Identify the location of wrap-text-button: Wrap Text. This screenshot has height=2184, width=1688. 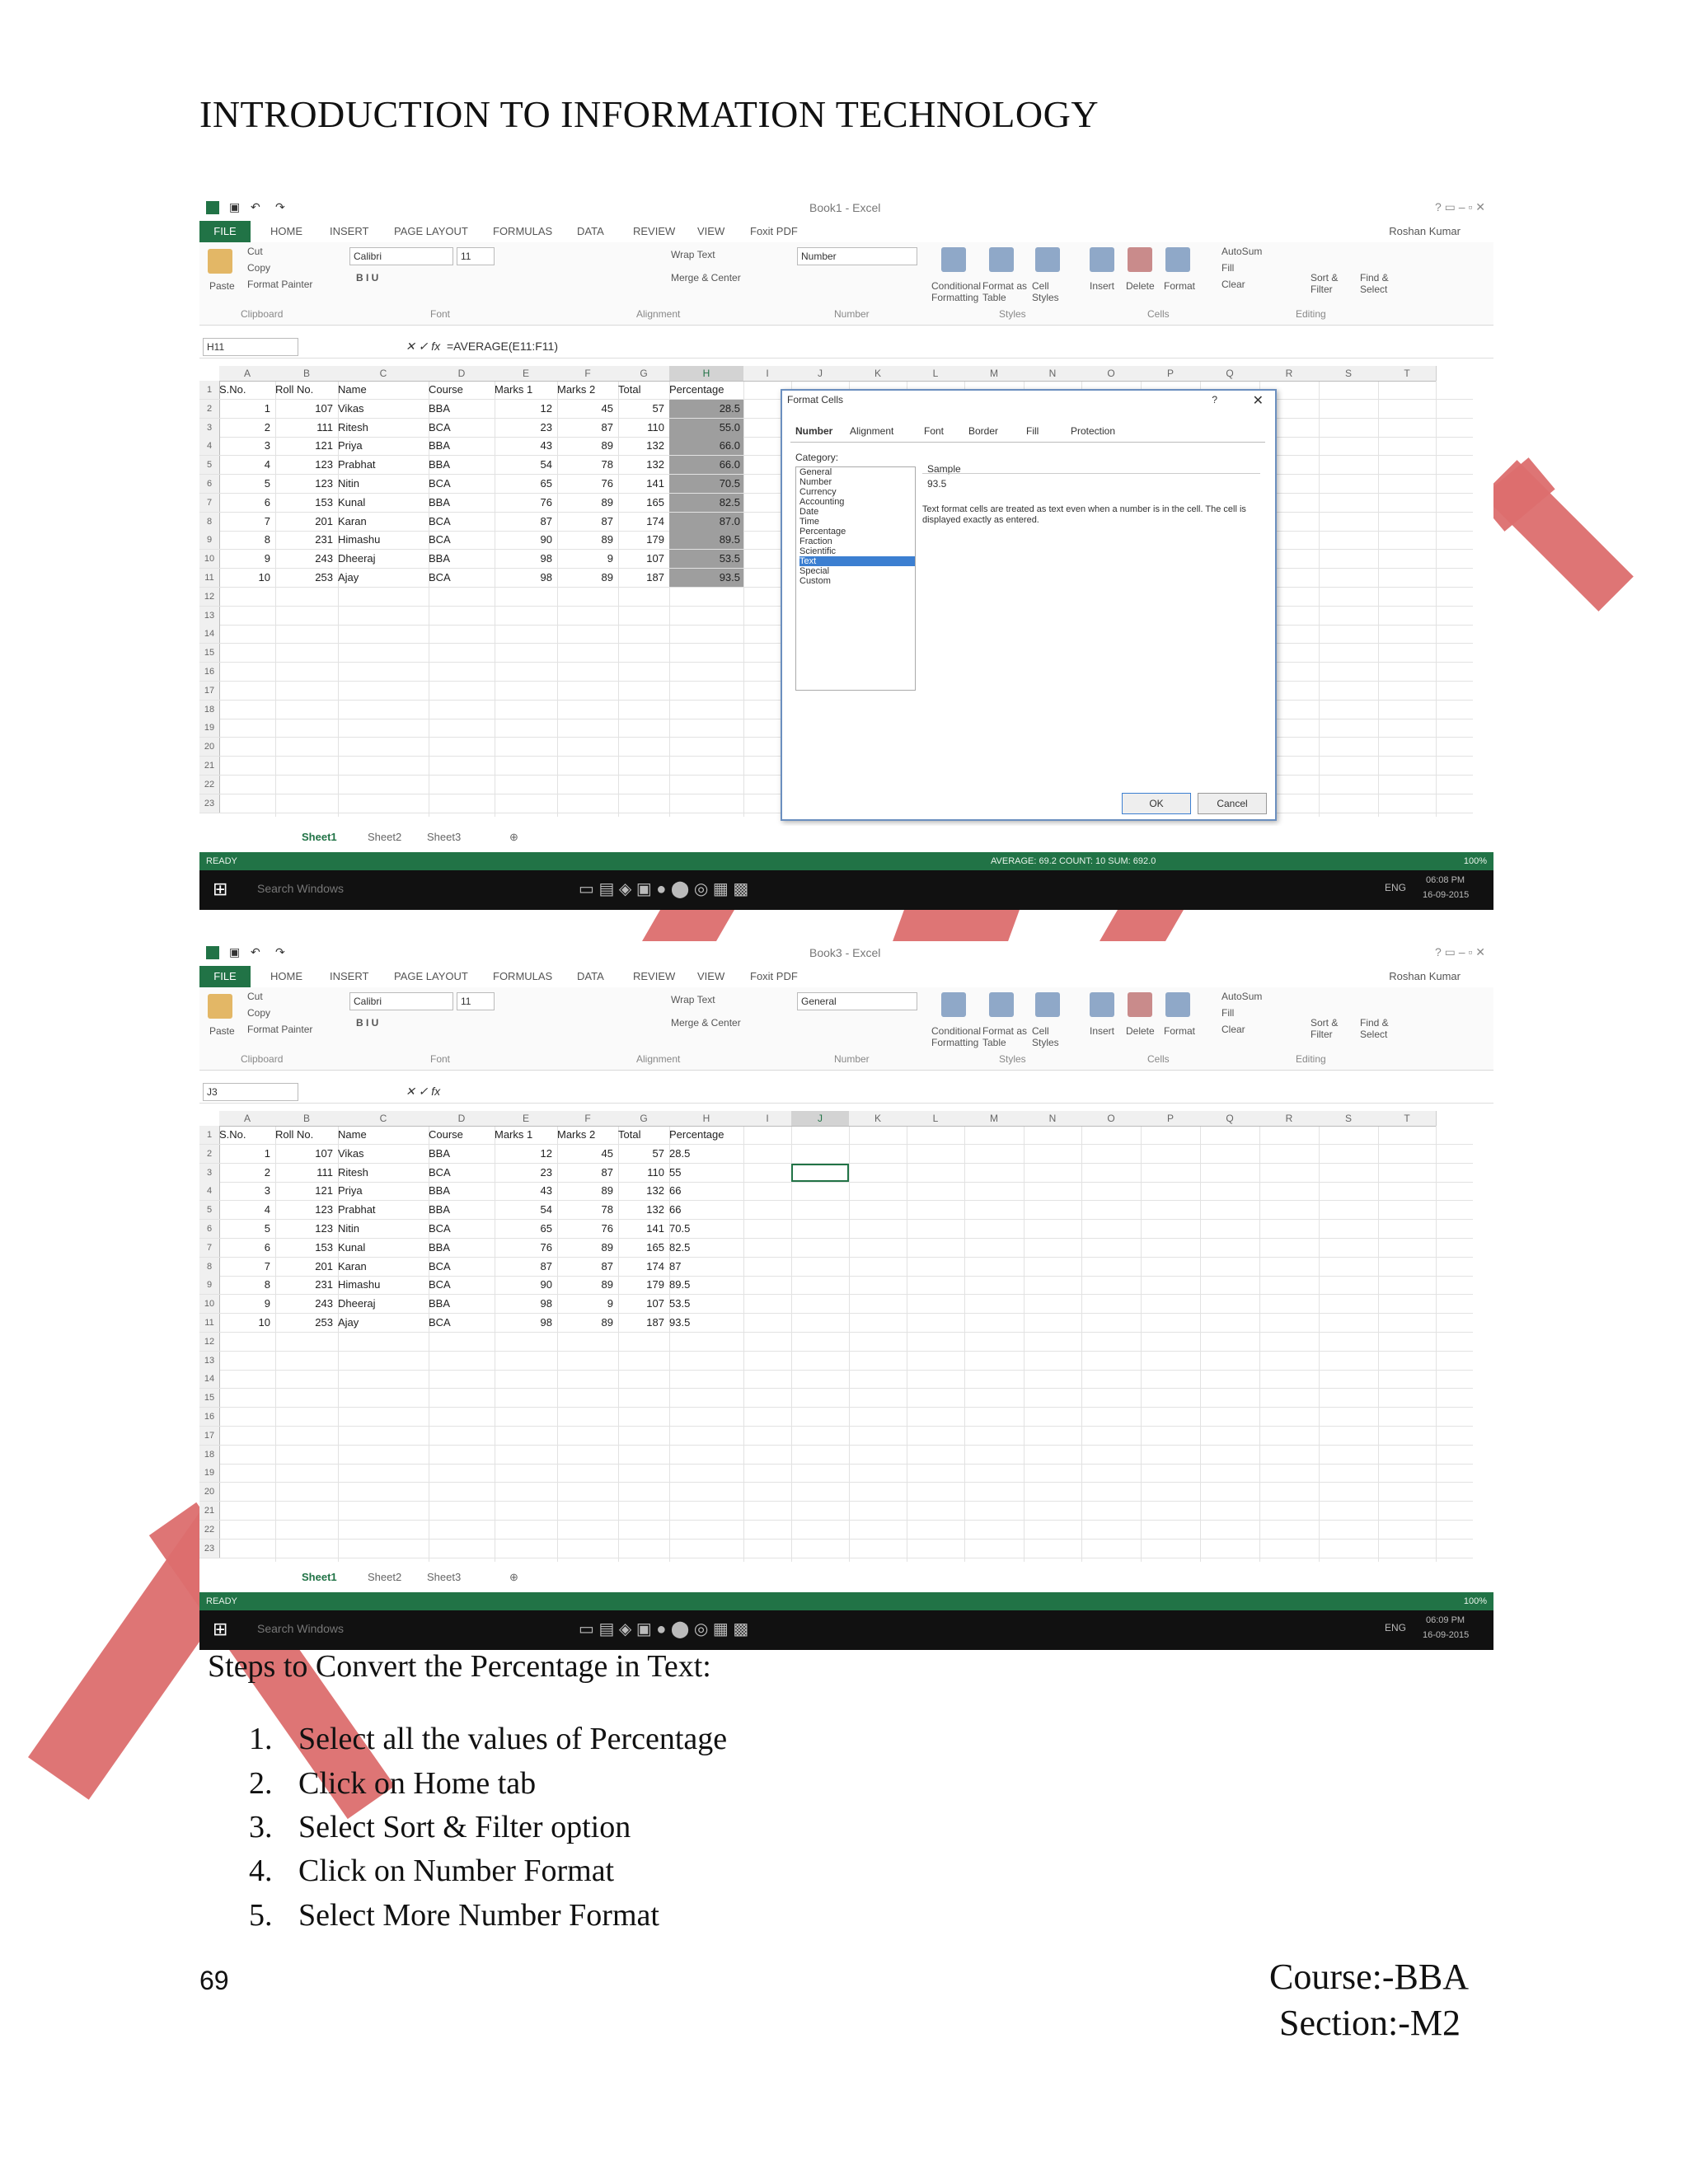
(693, 254).